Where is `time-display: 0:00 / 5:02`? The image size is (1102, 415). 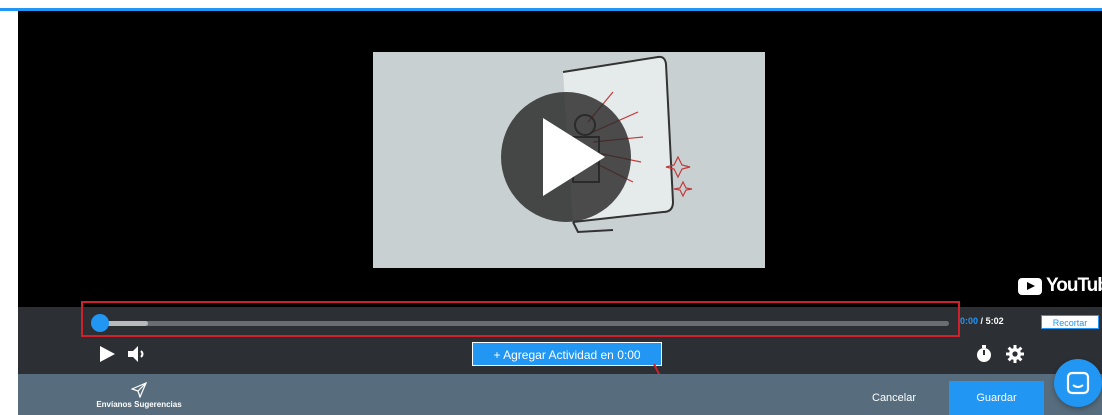
time-display: 0:00 / 5:02 is located at coordinates (982, 321).